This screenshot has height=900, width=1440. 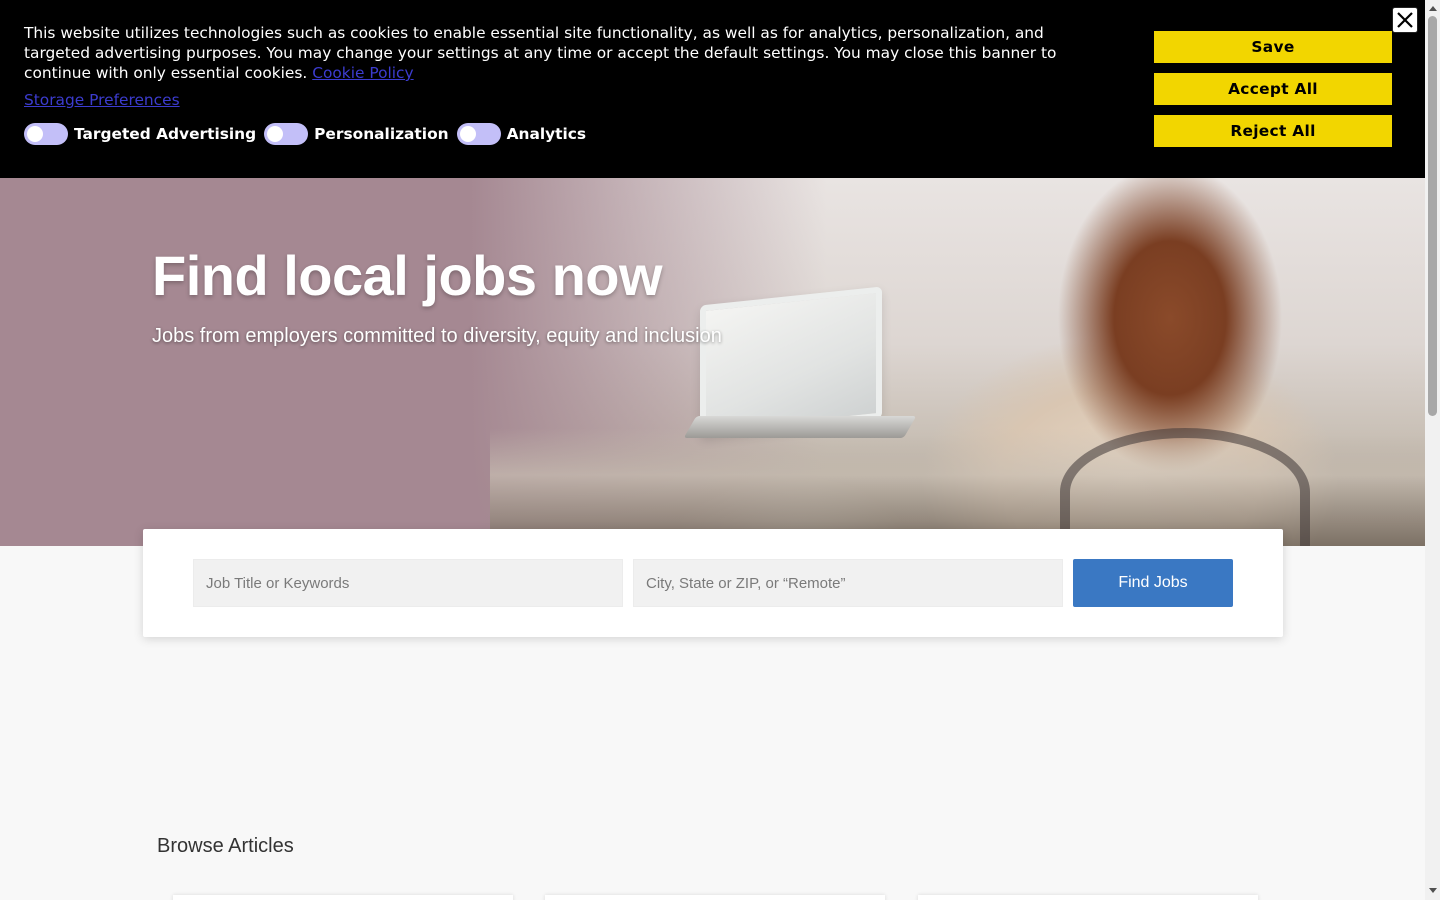 I want to click on scroll-up-arrow-icon, so click(x=1433, y=8).